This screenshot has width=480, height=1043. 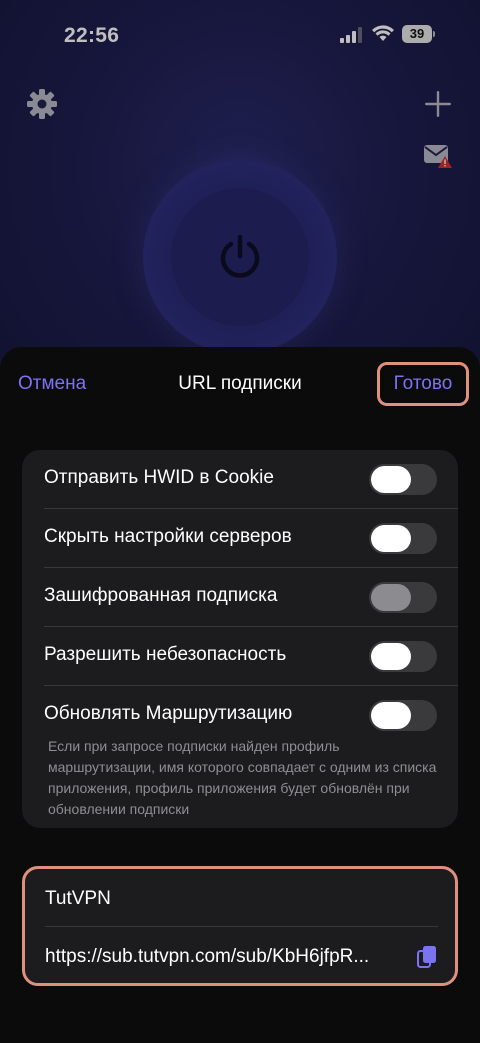 I want to click on hide-server-settings-toggle, so click(x=403, y=538).